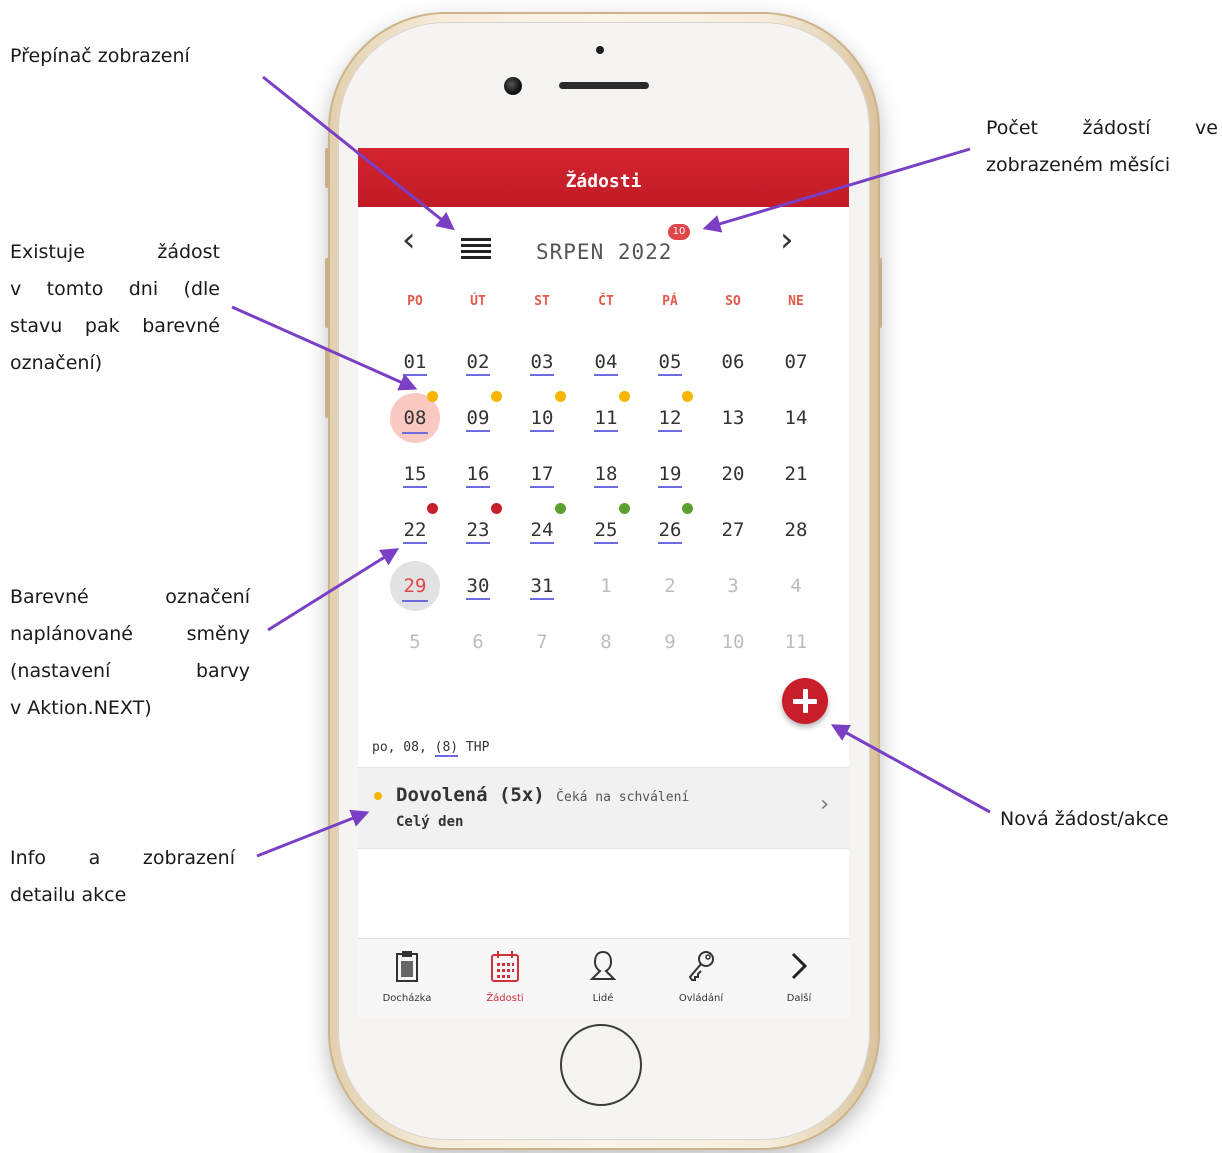  Describe the element at coordinates (606, 642) in the screenshot. I see `calendar-day: 8` at that location.